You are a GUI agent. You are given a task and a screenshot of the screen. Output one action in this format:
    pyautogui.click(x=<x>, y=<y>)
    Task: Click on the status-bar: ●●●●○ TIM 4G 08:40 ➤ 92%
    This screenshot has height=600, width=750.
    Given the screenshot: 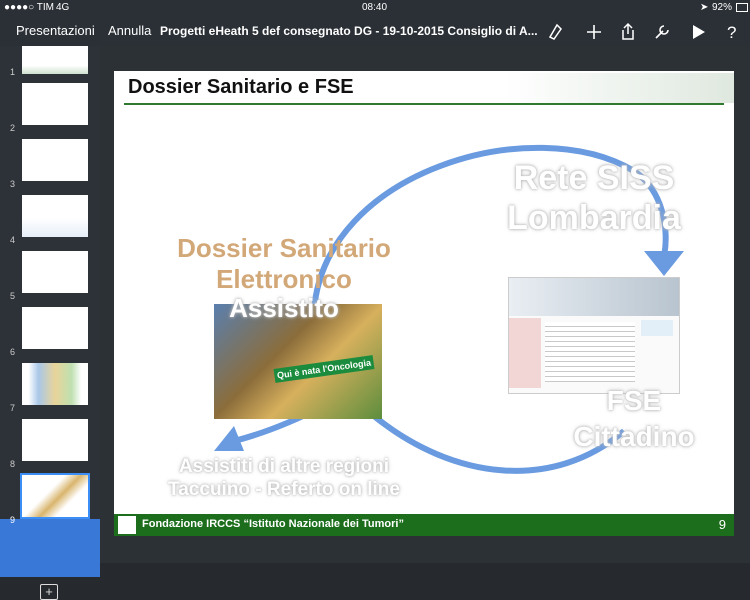 What is the action you would take?
    pyautogui.click(x=375, y=8)
    